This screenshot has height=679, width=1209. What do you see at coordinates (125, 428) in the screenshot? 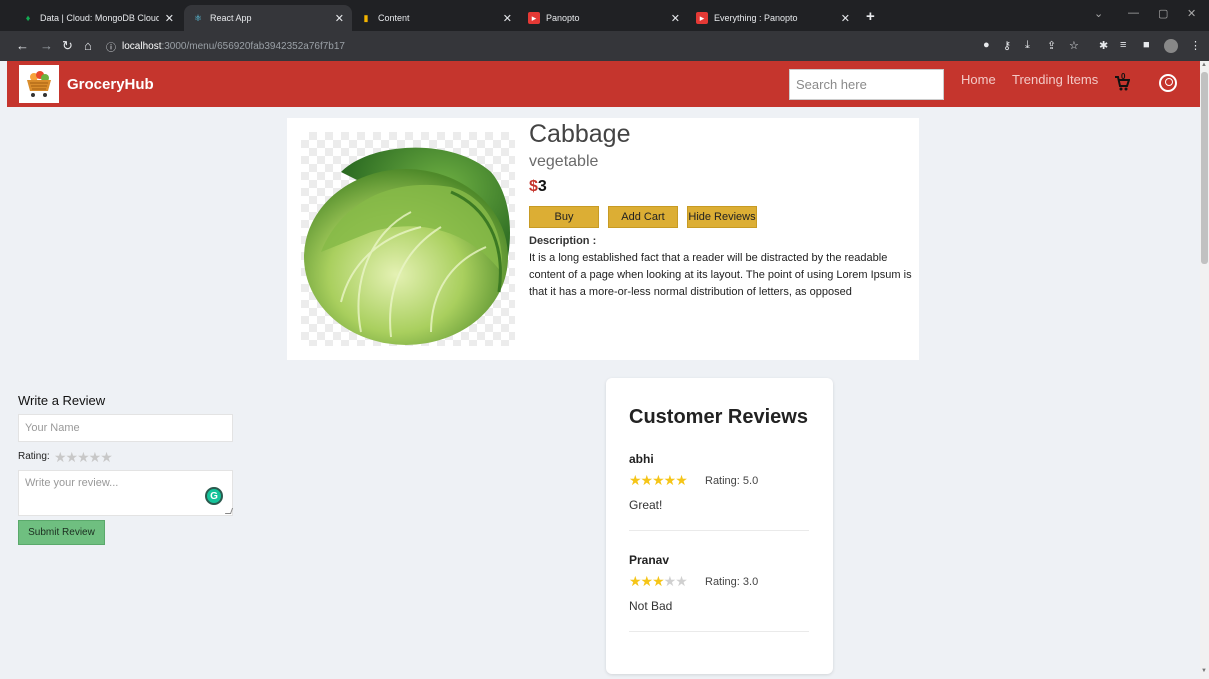
I see `reviewer-name-input` at bounding box center [125, 428].